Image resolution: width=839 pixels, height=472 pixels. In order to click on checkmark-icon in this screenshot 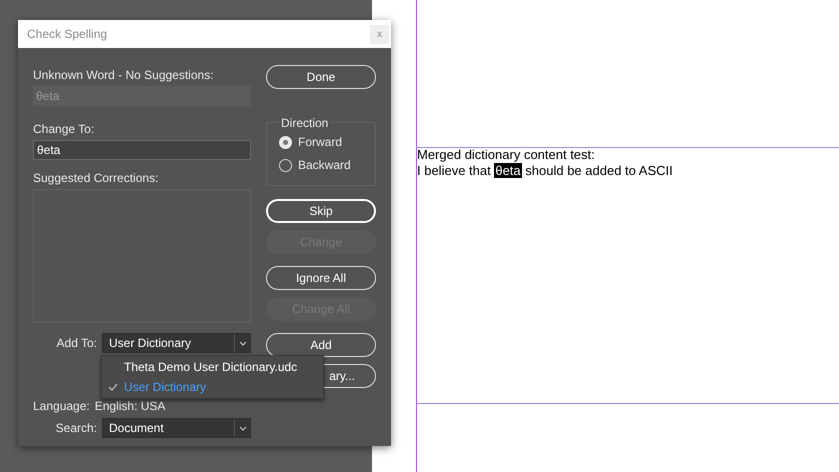, I will do `click(113, 387)`.